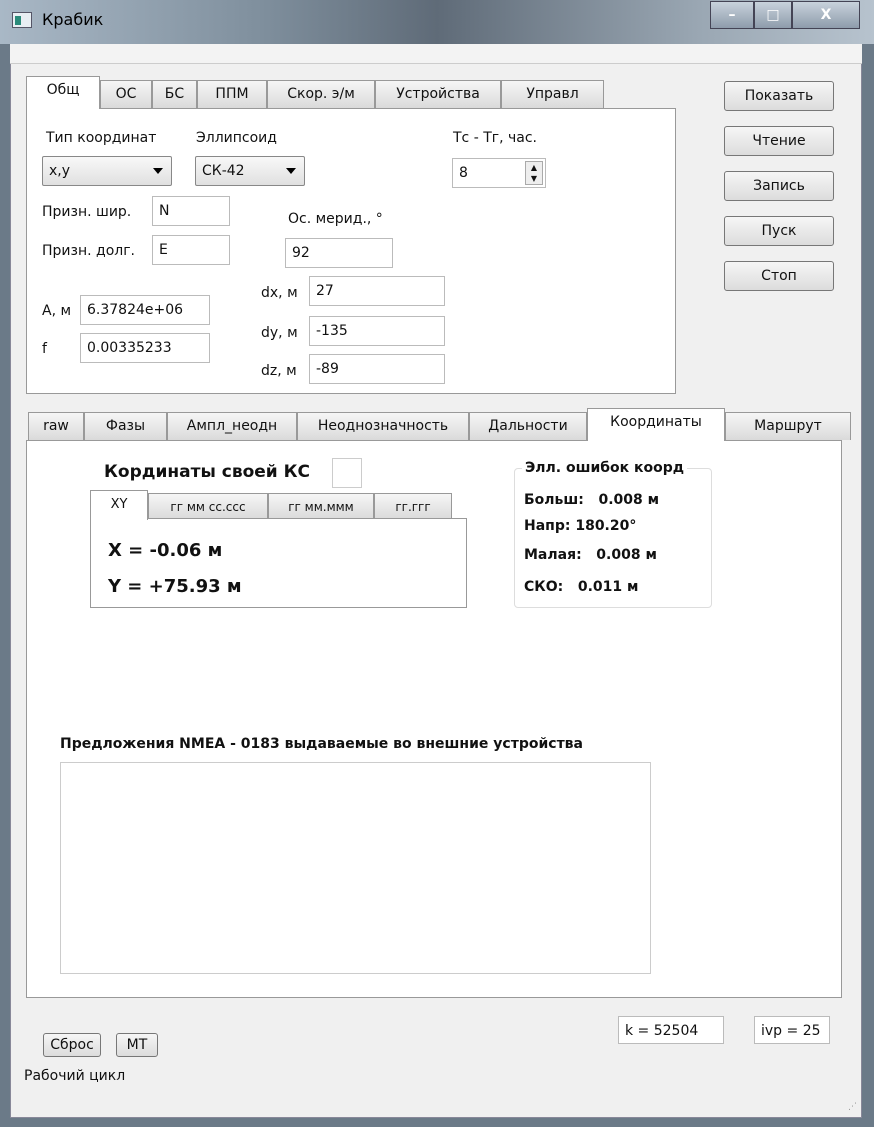  What do you see at coordinates (355, 868) in the screenshot?
I see `nmea-textarea` at bounding box center [355, 868].